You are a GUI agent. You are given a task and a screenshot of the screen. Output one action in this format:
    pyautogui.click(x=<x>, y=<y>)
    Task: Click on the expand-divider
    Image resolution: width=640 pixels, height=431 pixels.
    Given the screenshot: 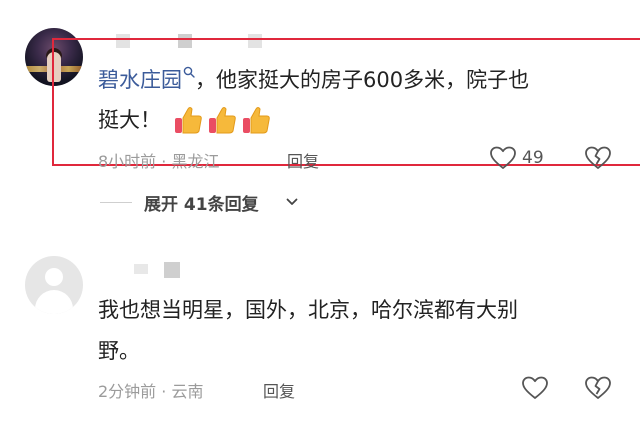 What is the action you would take?
    pyautogui.click(x=116, y=202)
    